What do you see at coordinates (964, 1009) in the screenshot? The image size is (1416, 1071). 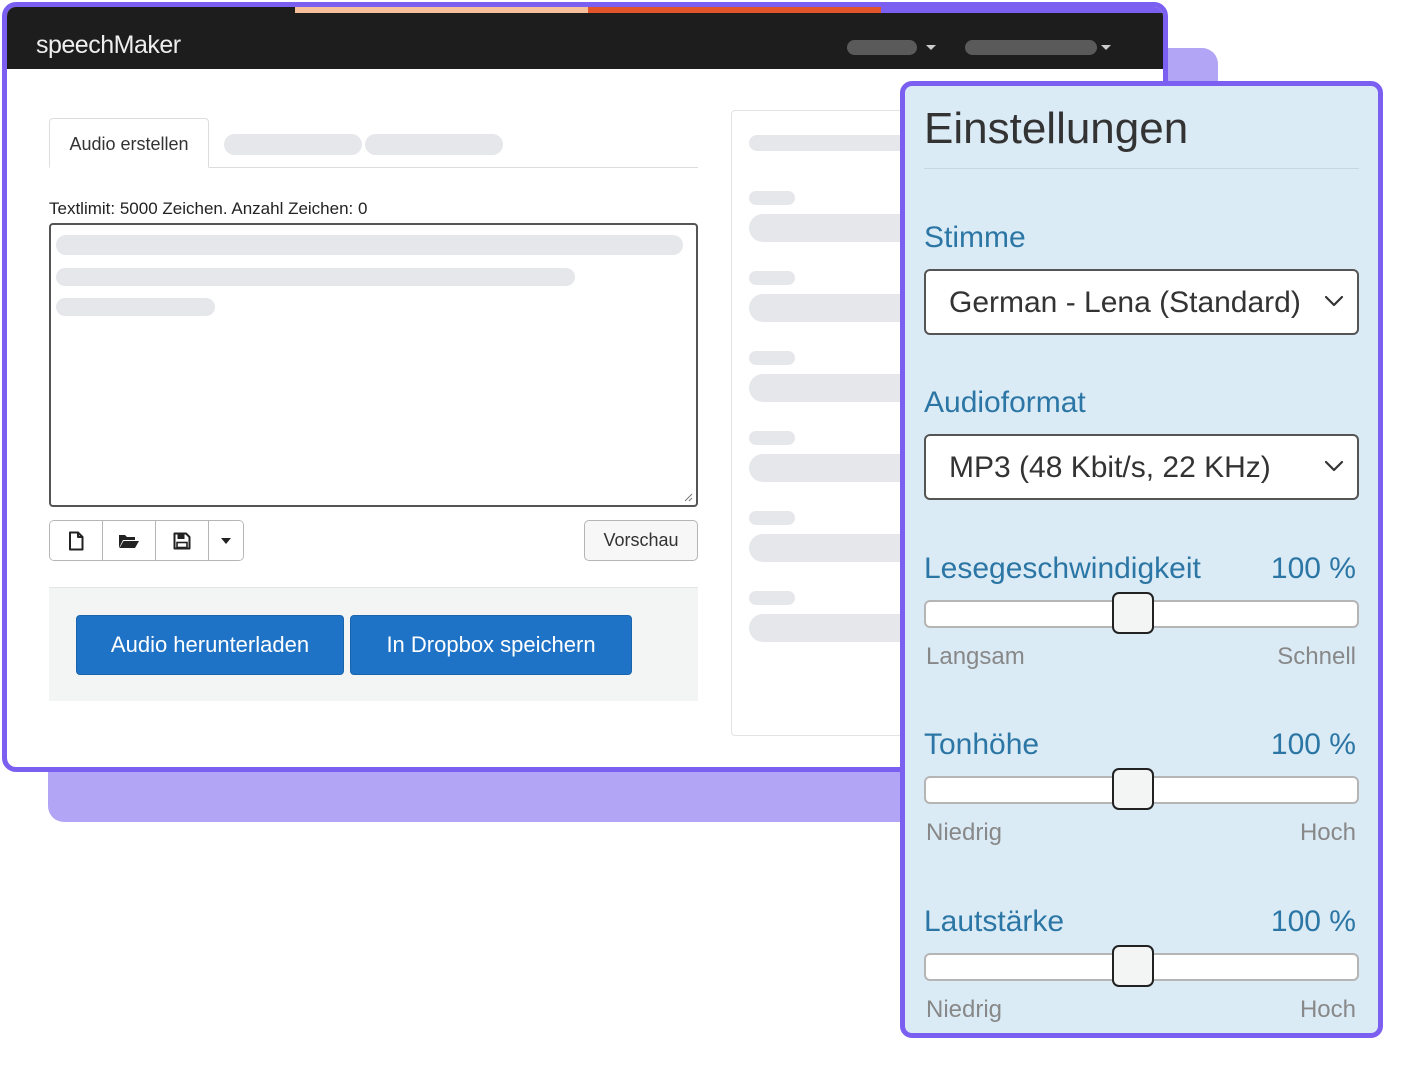 I see `volume-min-label: Niedrig` at bounding box center [964, 1009].